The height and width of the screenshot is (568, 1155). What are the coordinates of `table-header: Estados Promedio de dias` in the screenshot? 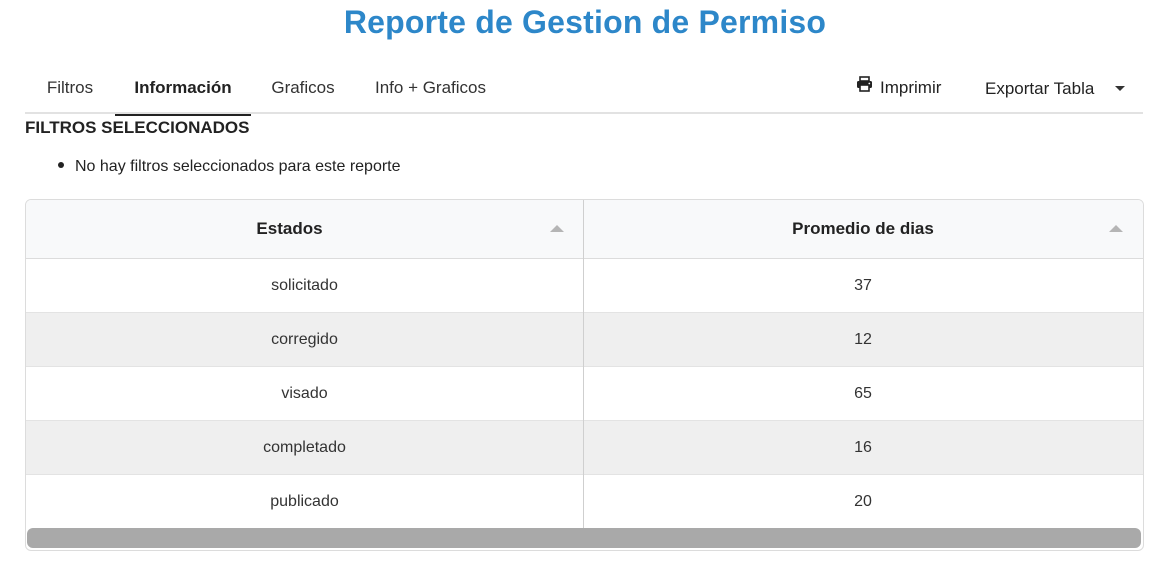 It's located at (584, 229).